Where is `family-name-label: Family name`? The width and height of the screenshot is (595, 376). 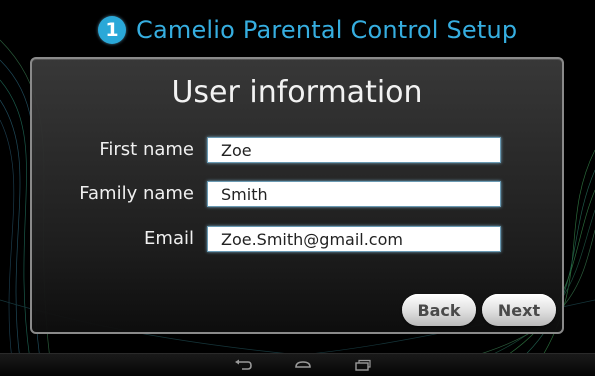 family-name-label: Family name is located at coordinates (136, 193).